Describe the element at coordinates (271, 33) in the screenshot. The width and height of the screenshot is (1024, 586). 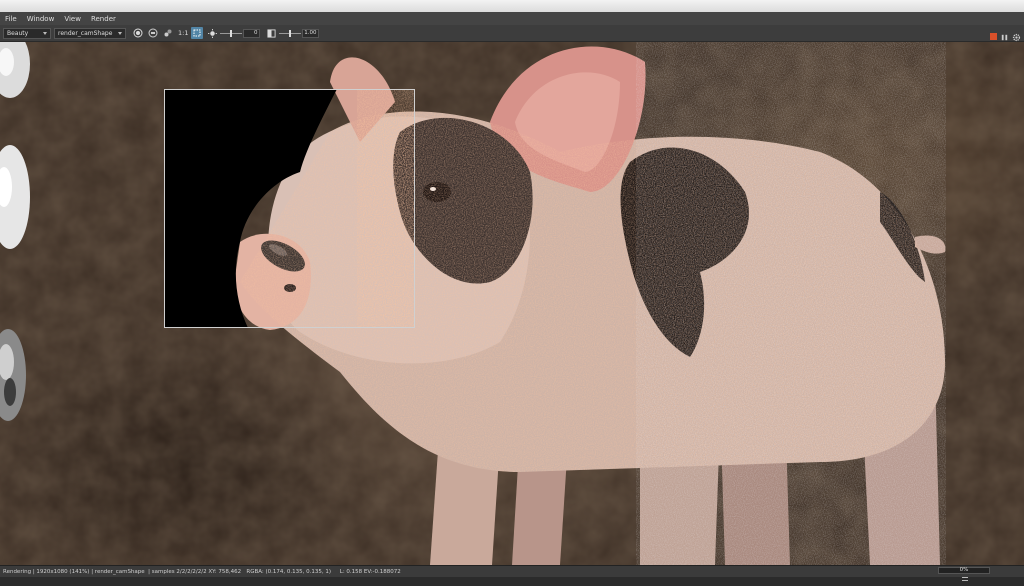
I see `gamma-icon` at that location.